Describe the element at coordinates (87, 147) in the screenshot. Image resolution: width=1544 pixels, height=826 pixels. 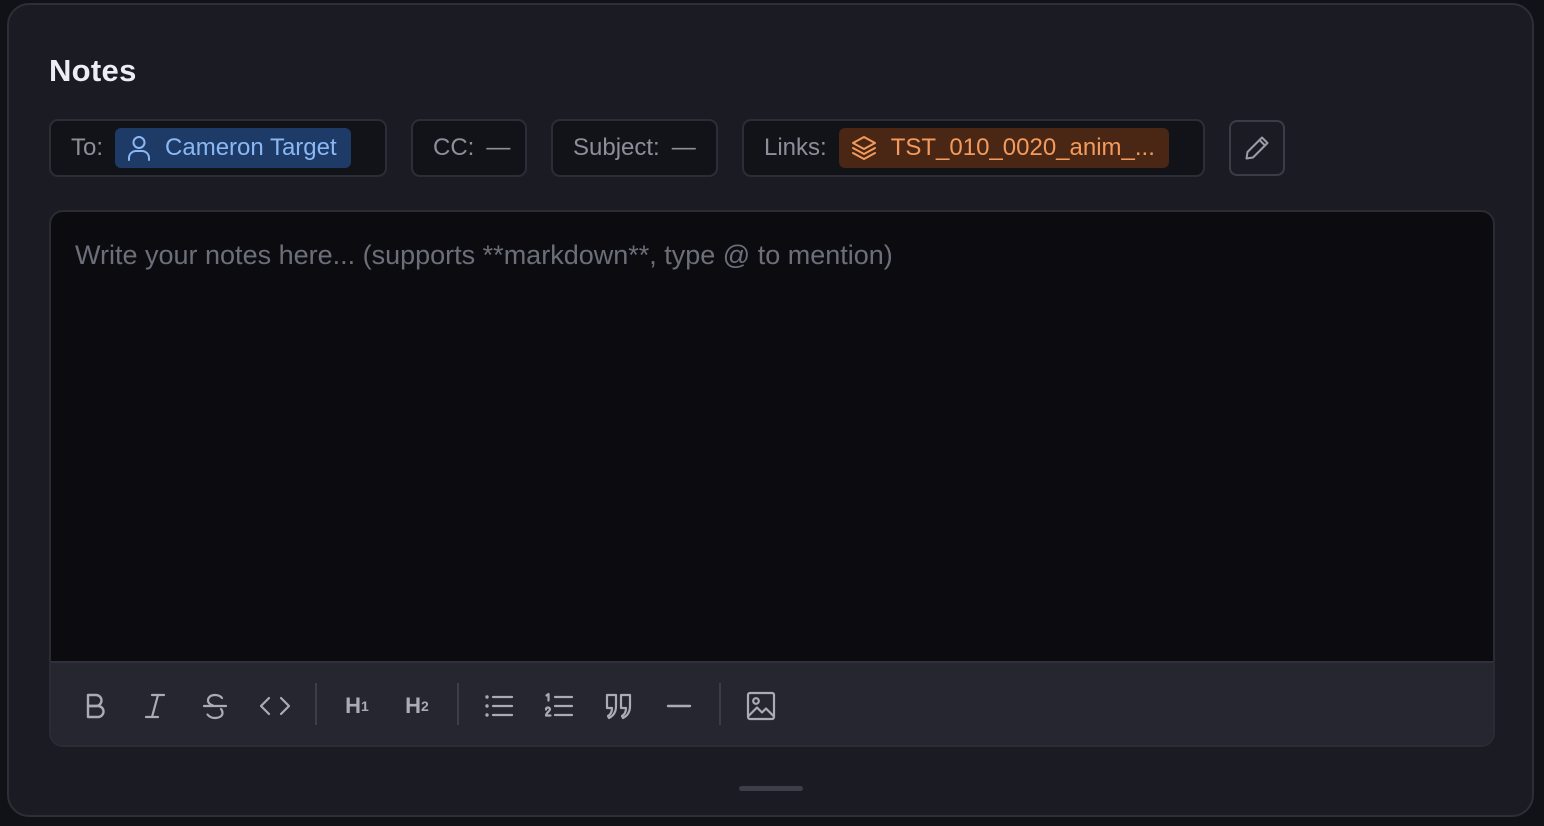
I see `to-label: To:` at that location.